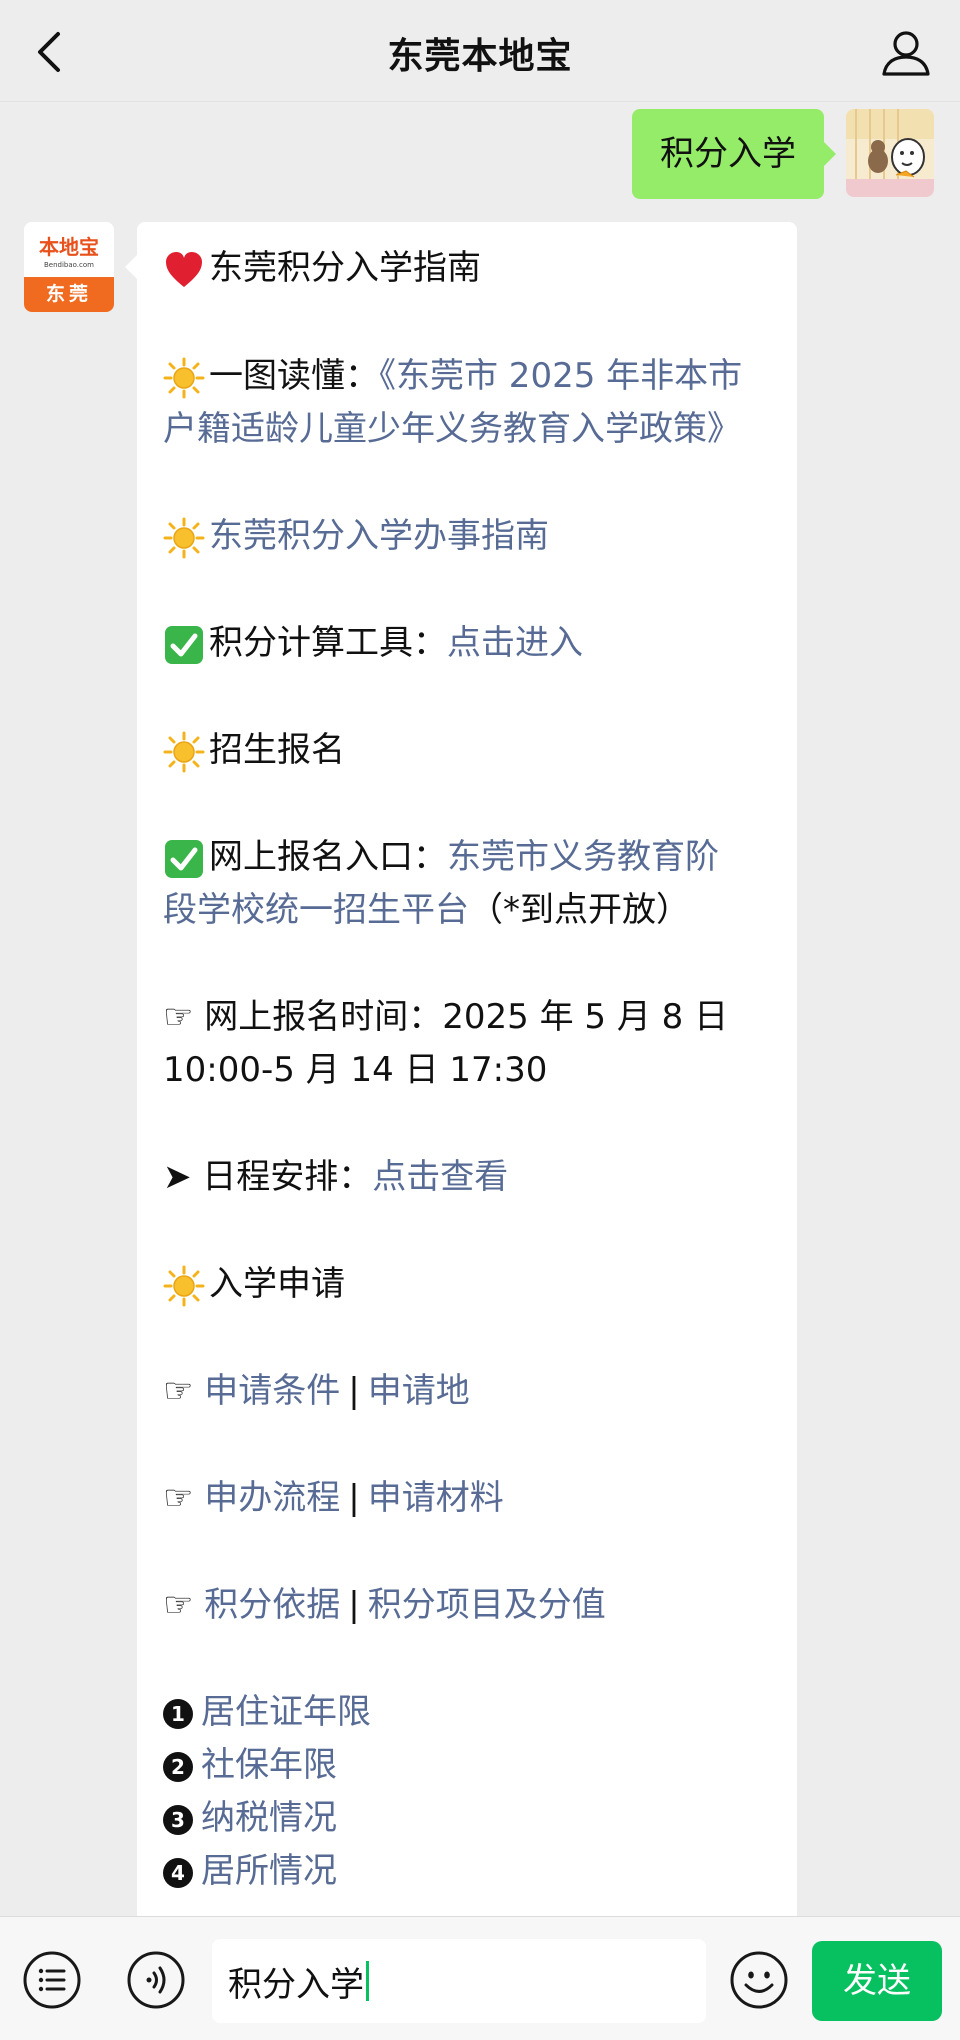 The width and height of the screenshot is (960, 2040). Describe the element at coordinates (277, 750) in the screenshot. I see `enrollment-heading: 招生报名` at that location.